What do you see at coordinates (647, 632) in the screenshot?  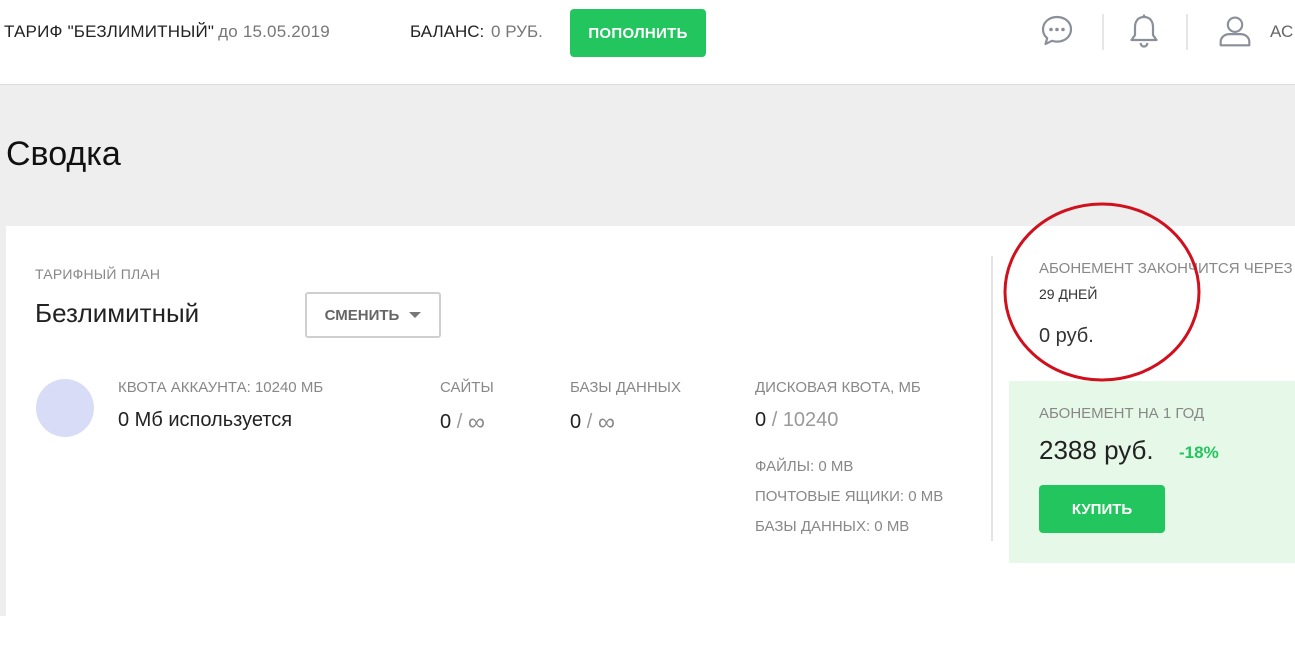 I see `bottom-strip` at bounding box center [647, 632].